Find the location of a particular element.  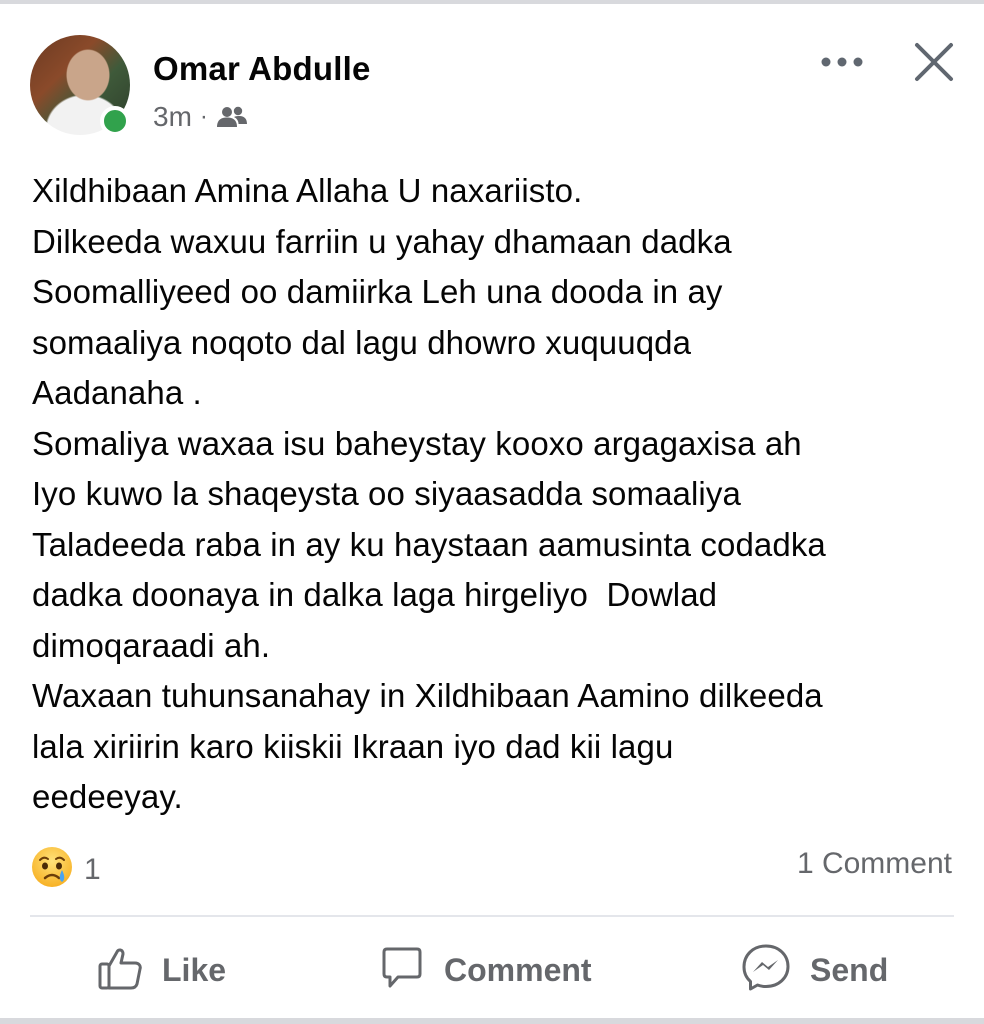

post-text-line: Aadanaha . is located at coordinates (117, 392).